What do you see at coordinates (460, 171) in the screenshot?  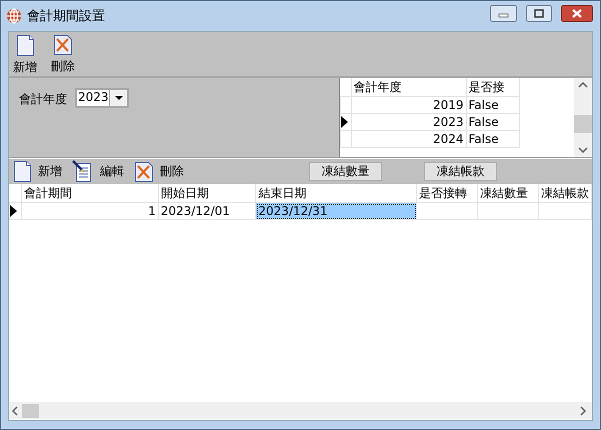 I see `freeze-button: 凍結帳款` at bounding box center [460, 171].